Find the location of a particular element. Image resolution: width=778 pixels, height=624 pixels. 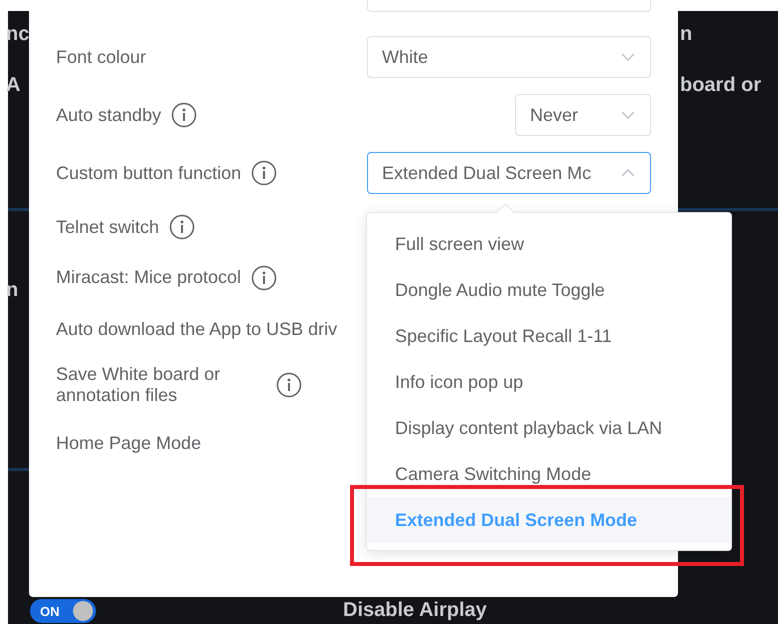

toggle-switch: ON is located at coordinates (63, 611).